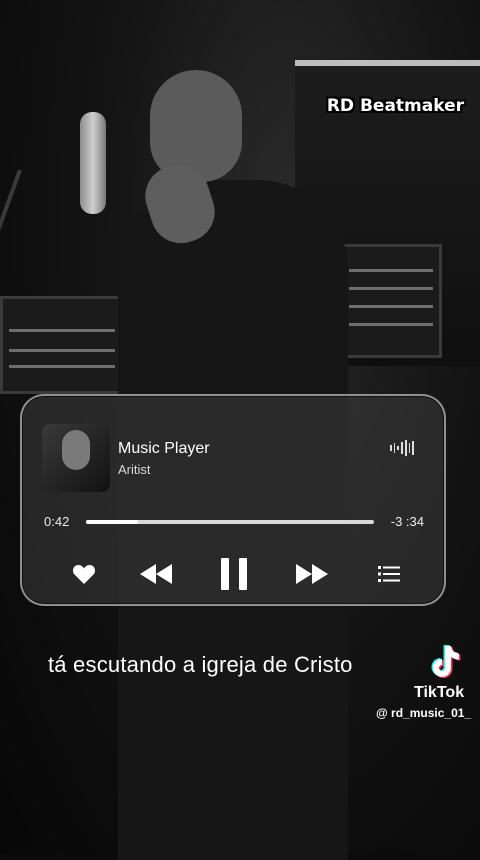 This screenshot has height=860, width=480. I want to click on playback-controls, so click(233, 574).